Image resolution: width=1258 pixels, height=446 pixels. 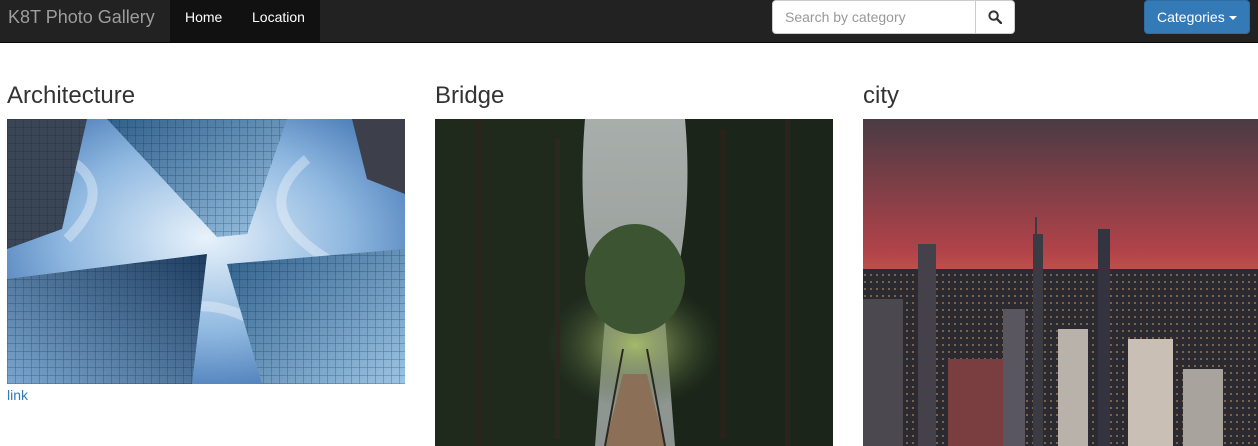 What do you see at coordinates (470, 95) in the screenshot?
I see `card-title-bridge: Bridge` at bounding box center [470, 95].